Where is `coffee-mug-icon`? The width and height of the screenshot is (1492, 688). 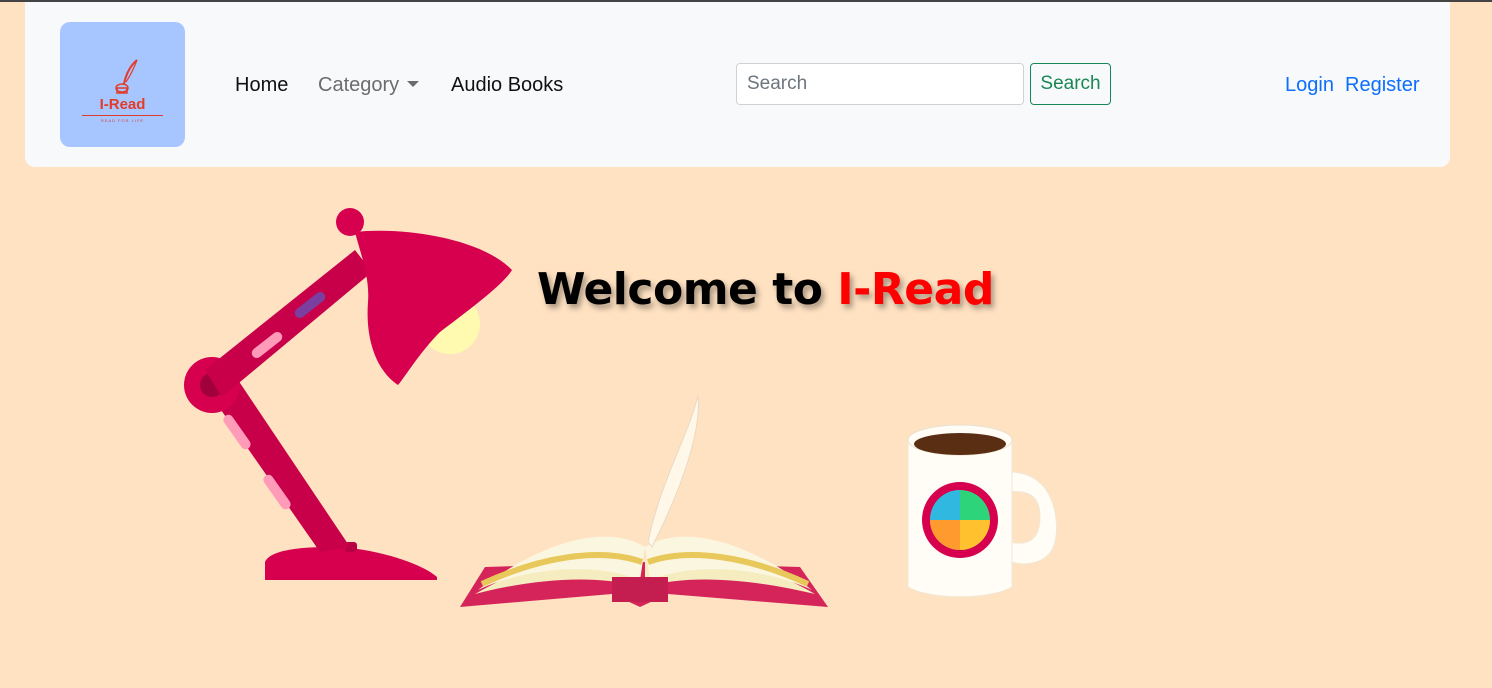 coffee-mug-icon is located at coordinates (982, 511).